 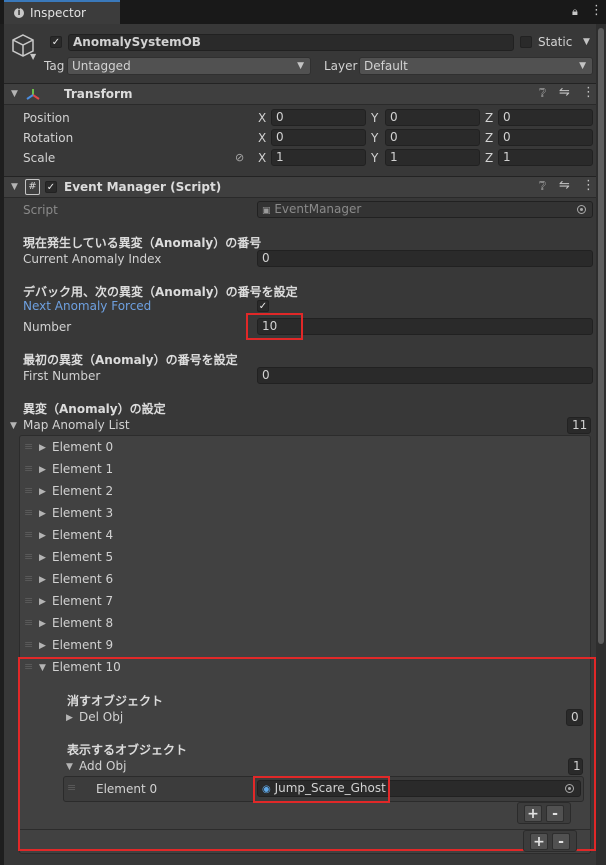 What do you see at coordinates (476, 66) in the screenshot?
I see `layer-dropdown: Default ▼` at bounding box center [476, 66].